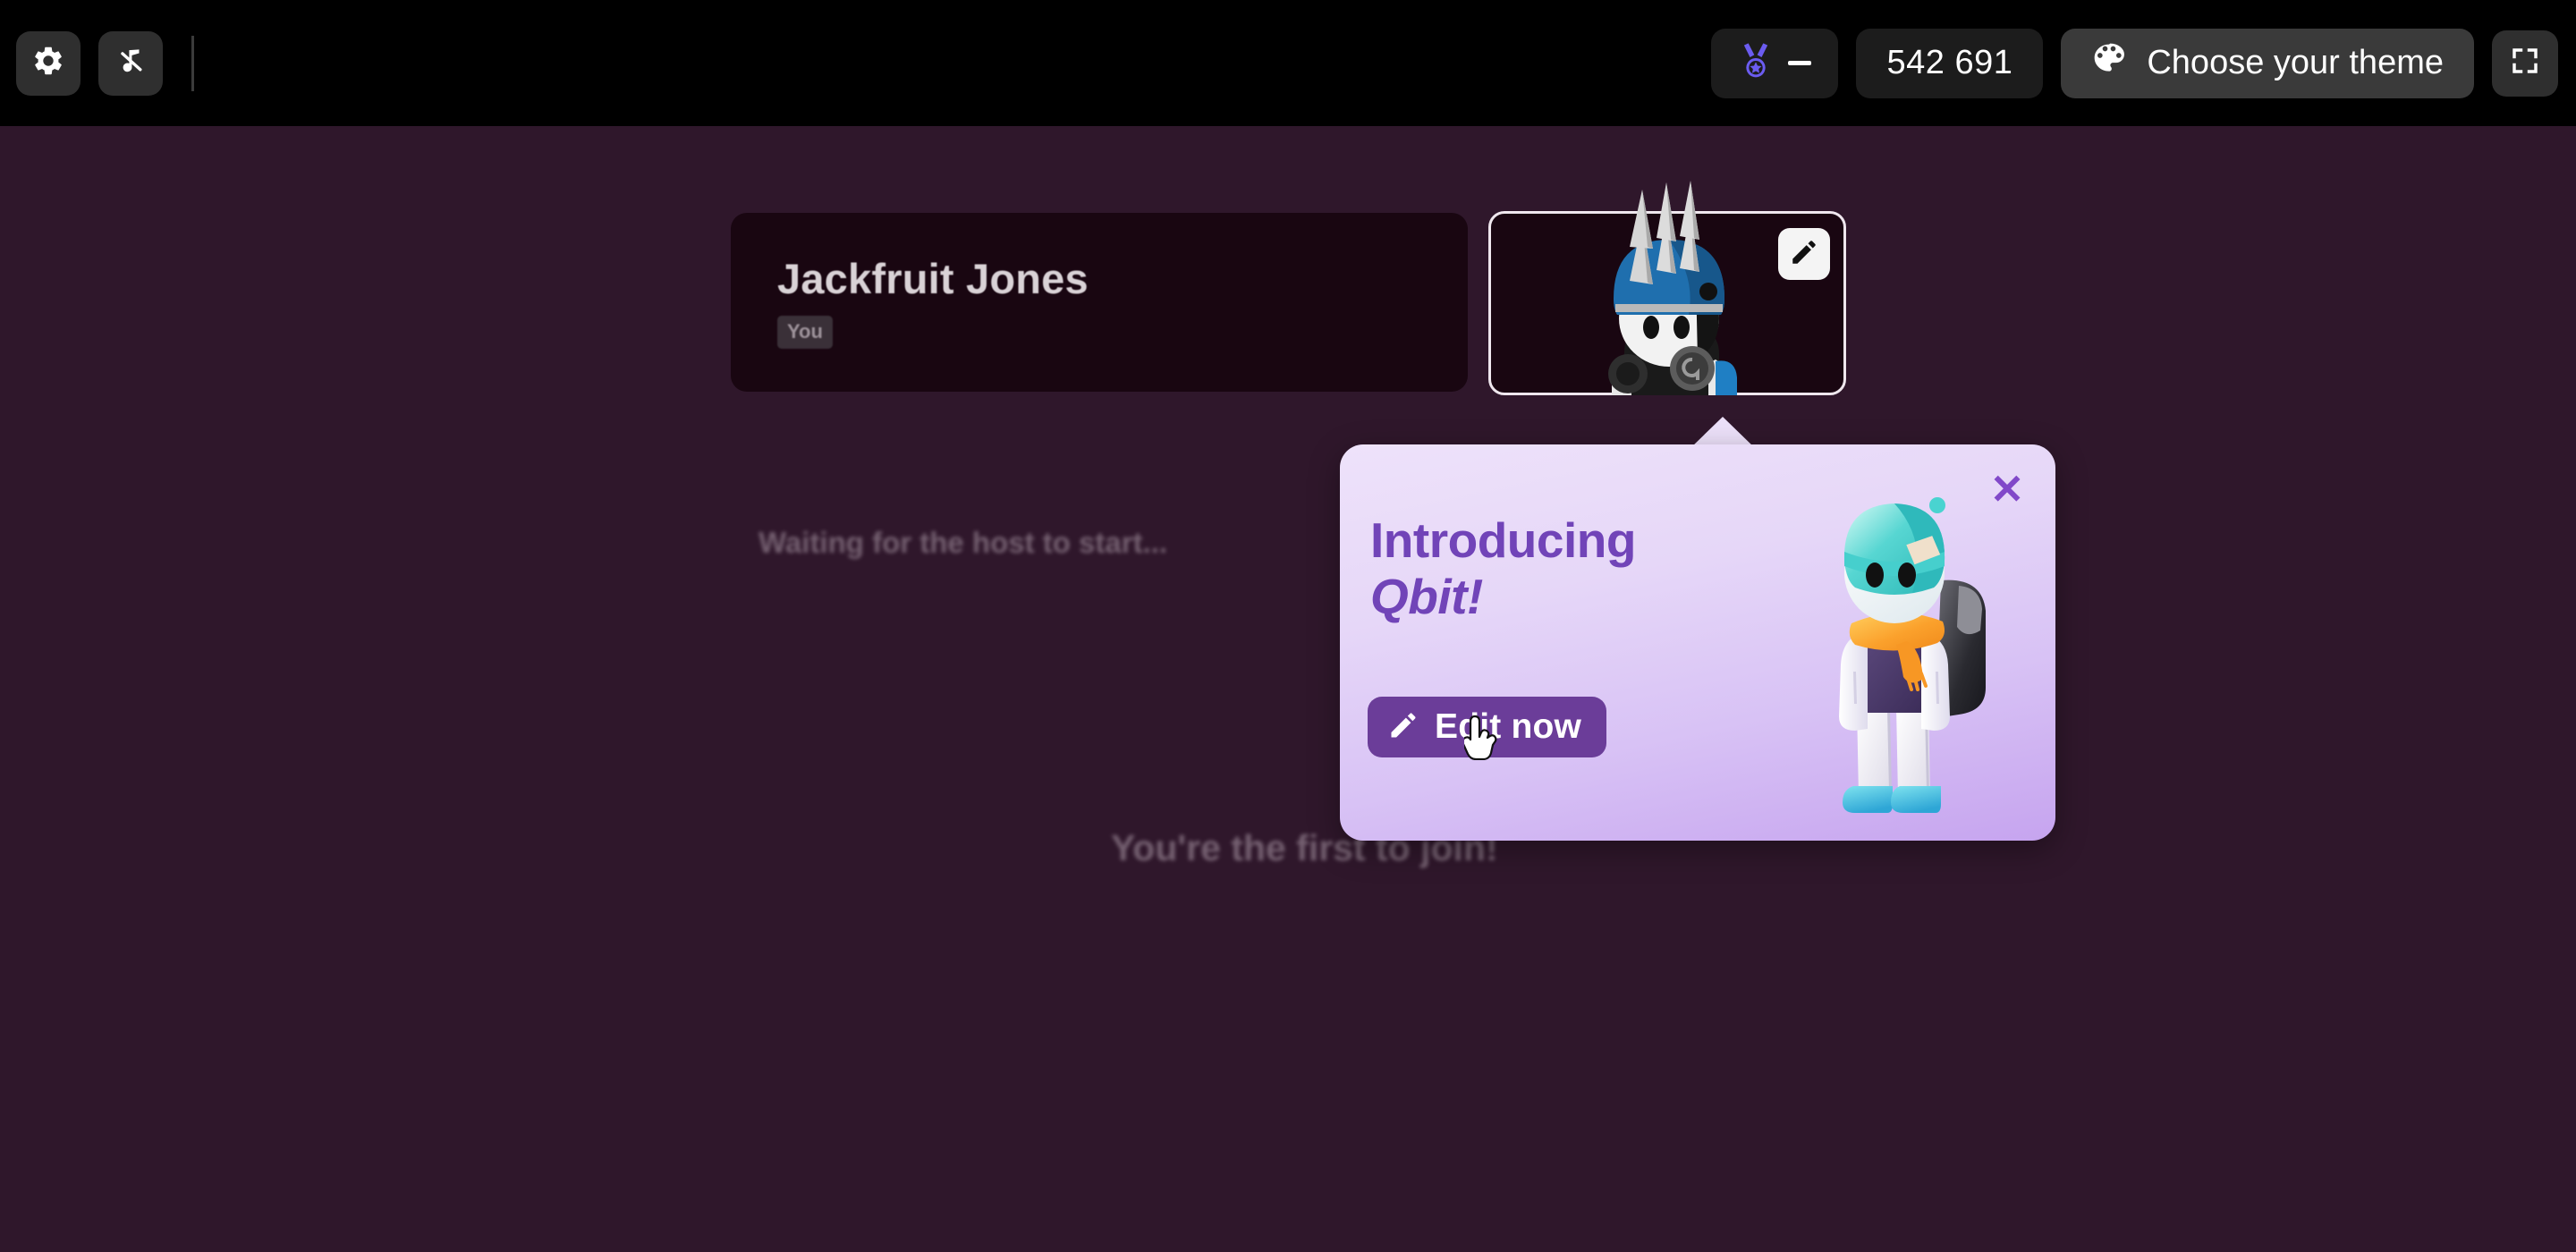 The width and height of the screenshot is (2576, 1252). What do you see at coordinates (1697, 642) in the screenshot?
I see `qbit-intro-popup: ✕ Introducing Qbit!` at bounding box center [1697, 642].